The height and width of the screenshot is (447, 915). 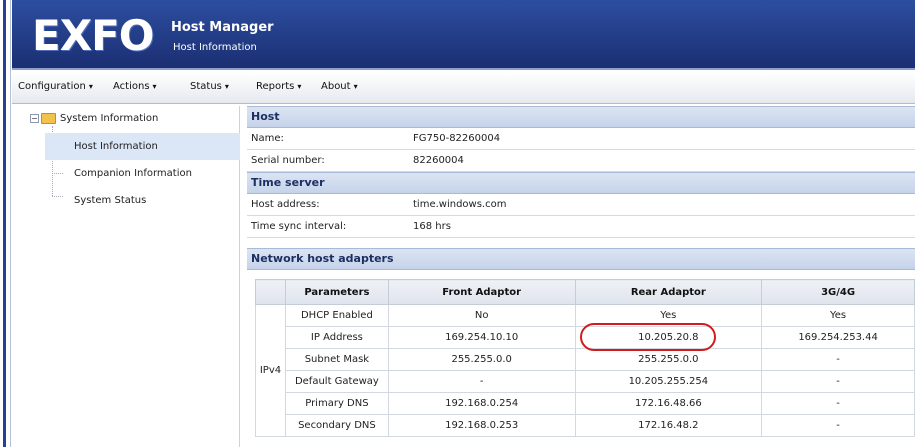 What do you see at coordinates (209, 86) in the screenshot?
I see `menu-status: Status ▾` at bounding box center [209, 86].